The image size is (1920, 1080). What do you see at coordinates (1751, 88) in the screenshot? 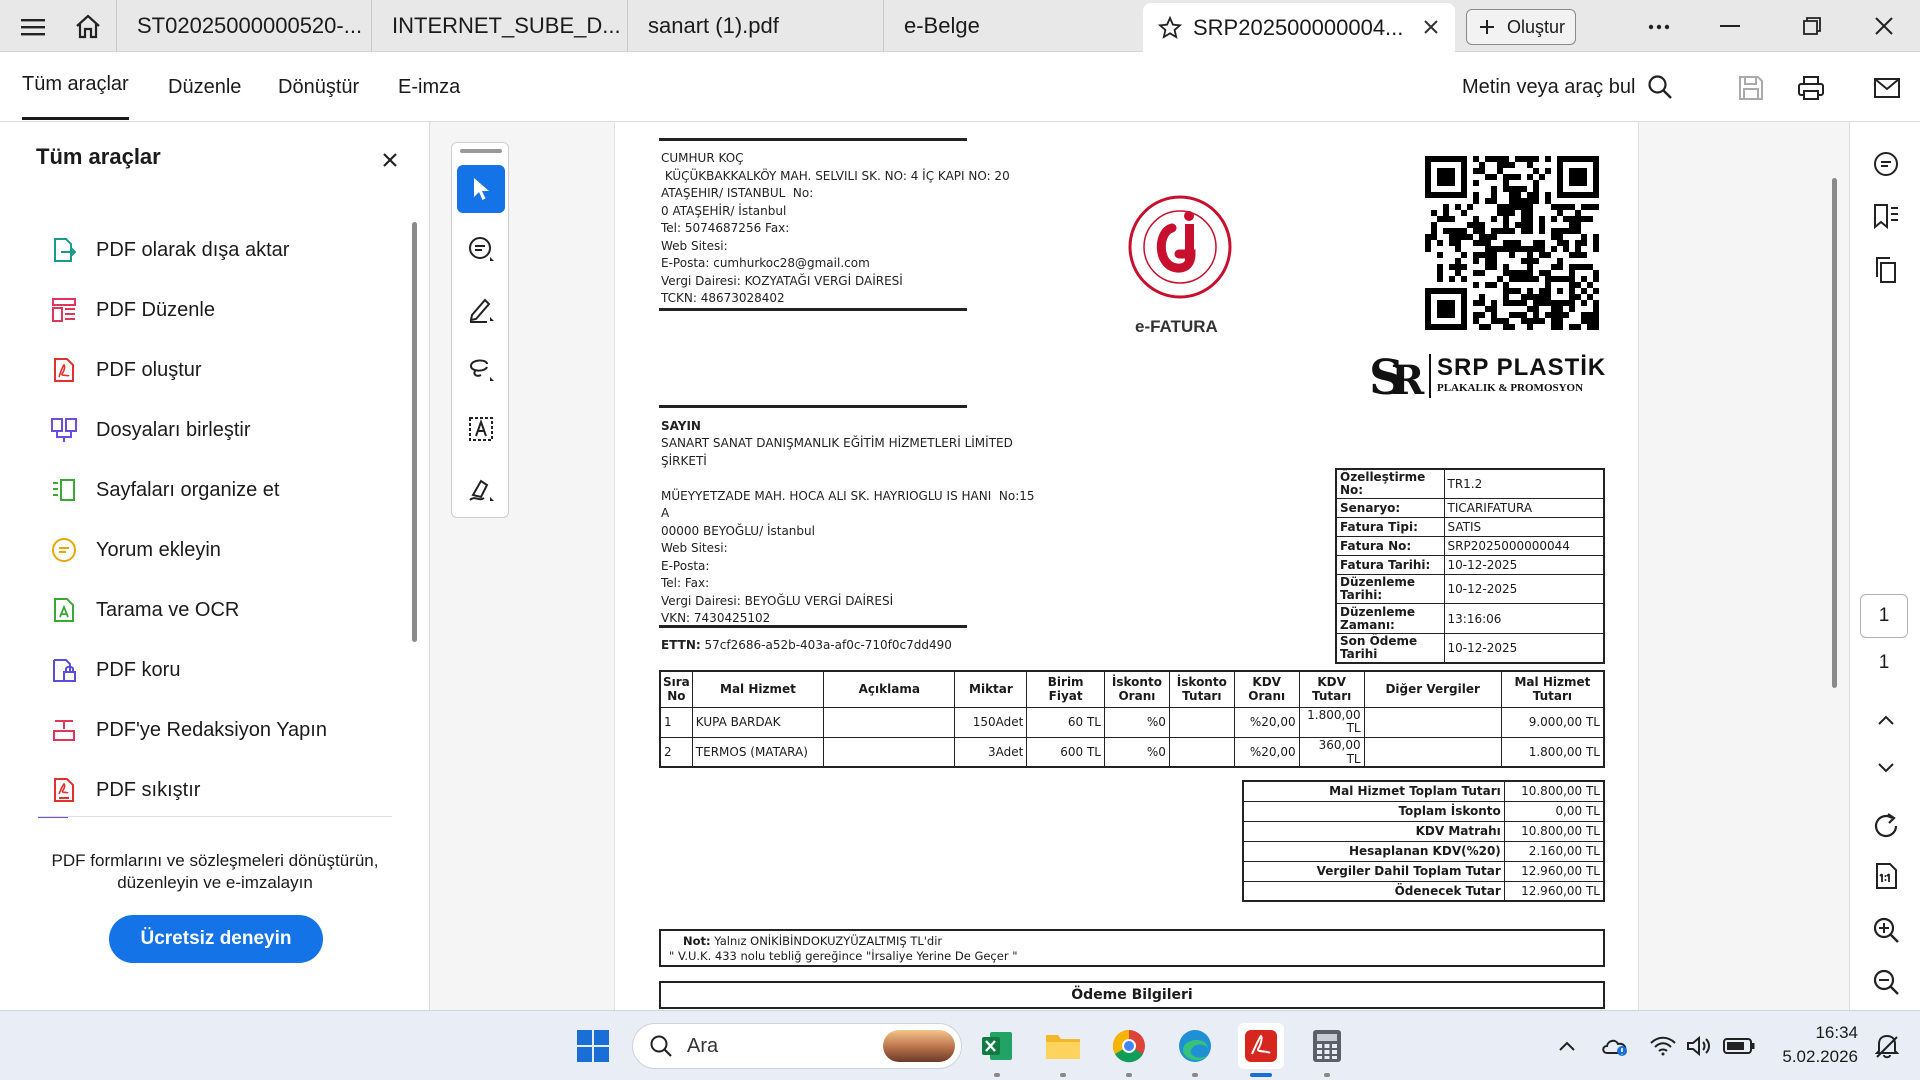
I see `save-icon` at bounding box center [1751, 88].